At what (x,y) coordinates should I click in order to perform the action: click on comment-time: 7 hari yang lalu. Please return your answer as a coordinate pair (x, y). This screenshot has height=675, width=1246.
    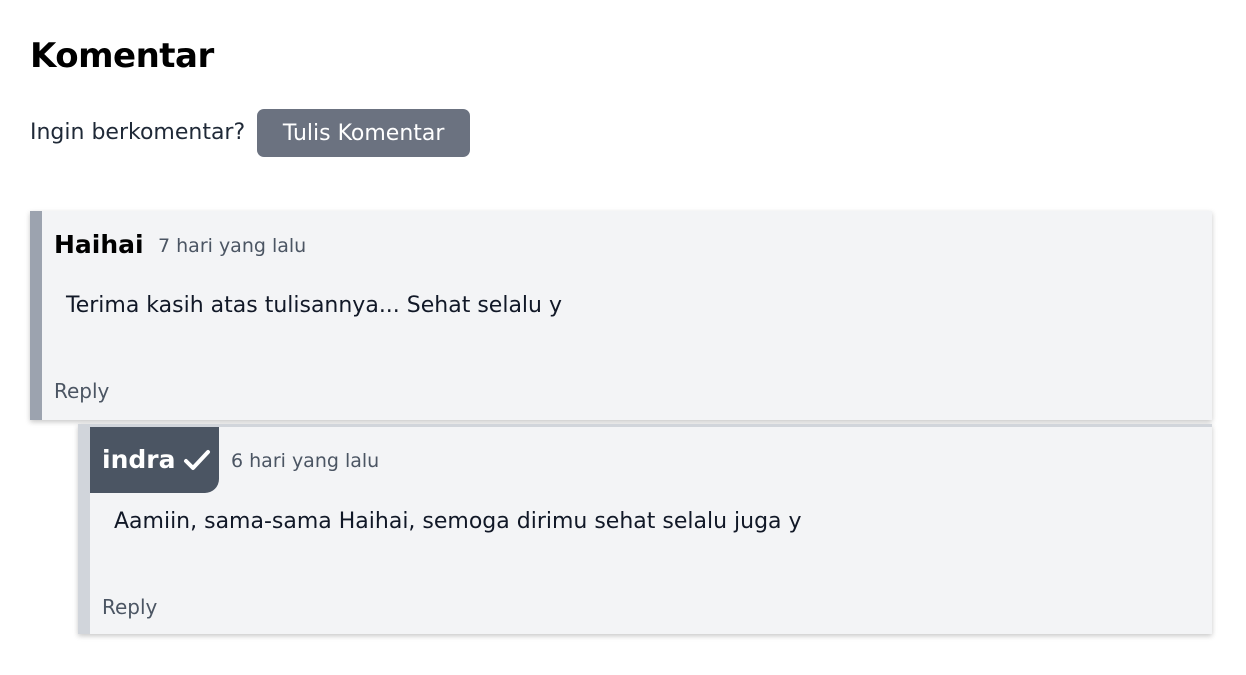
    Looking at the image, I should click on (232, 246).